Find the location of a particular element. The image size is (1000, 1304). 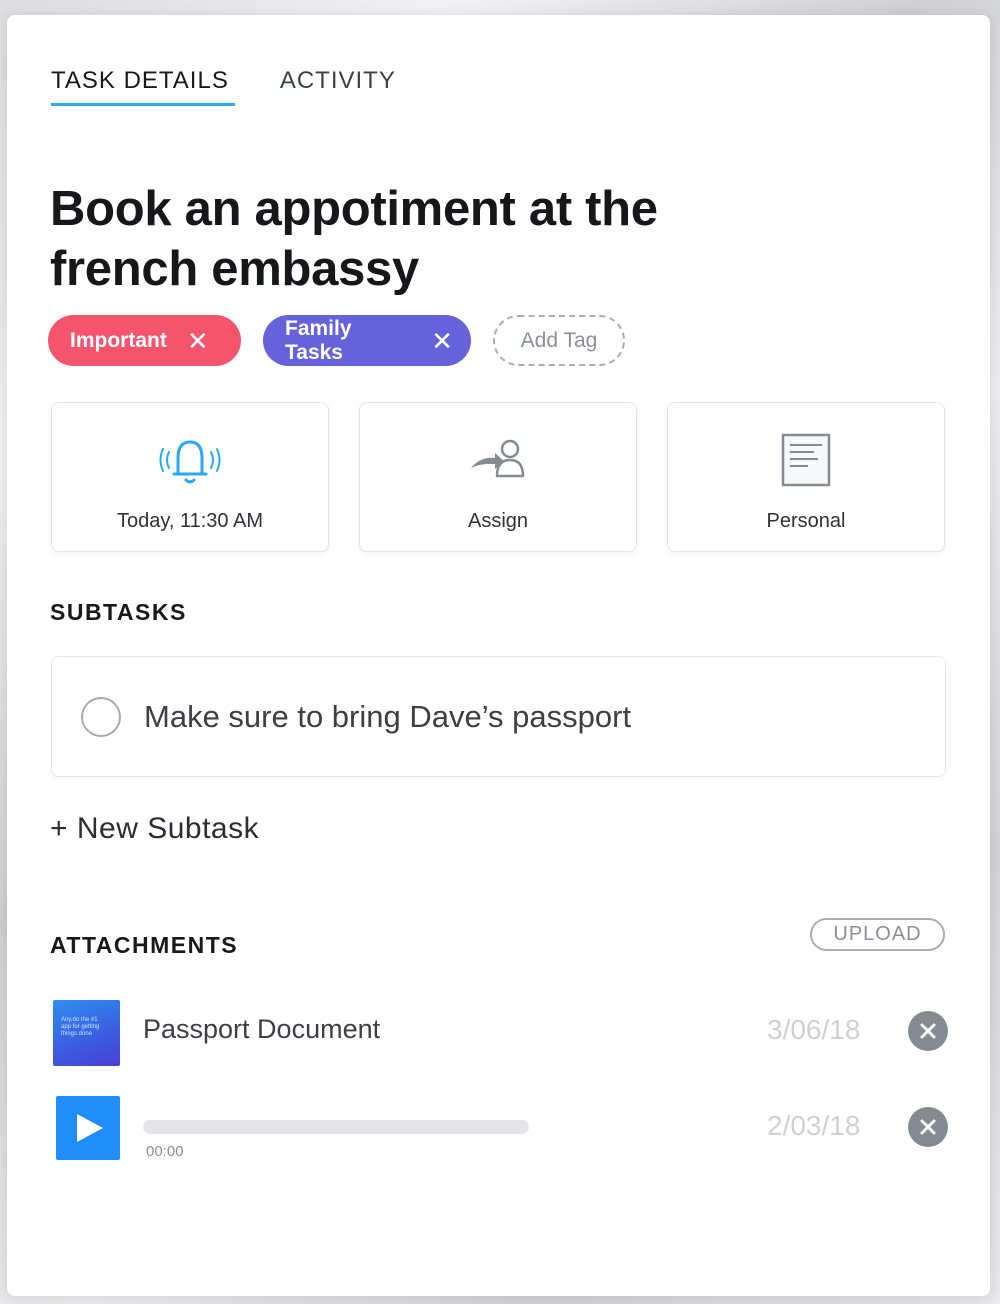

tag-important: Important ✕ is located at coordinates (144, 340).